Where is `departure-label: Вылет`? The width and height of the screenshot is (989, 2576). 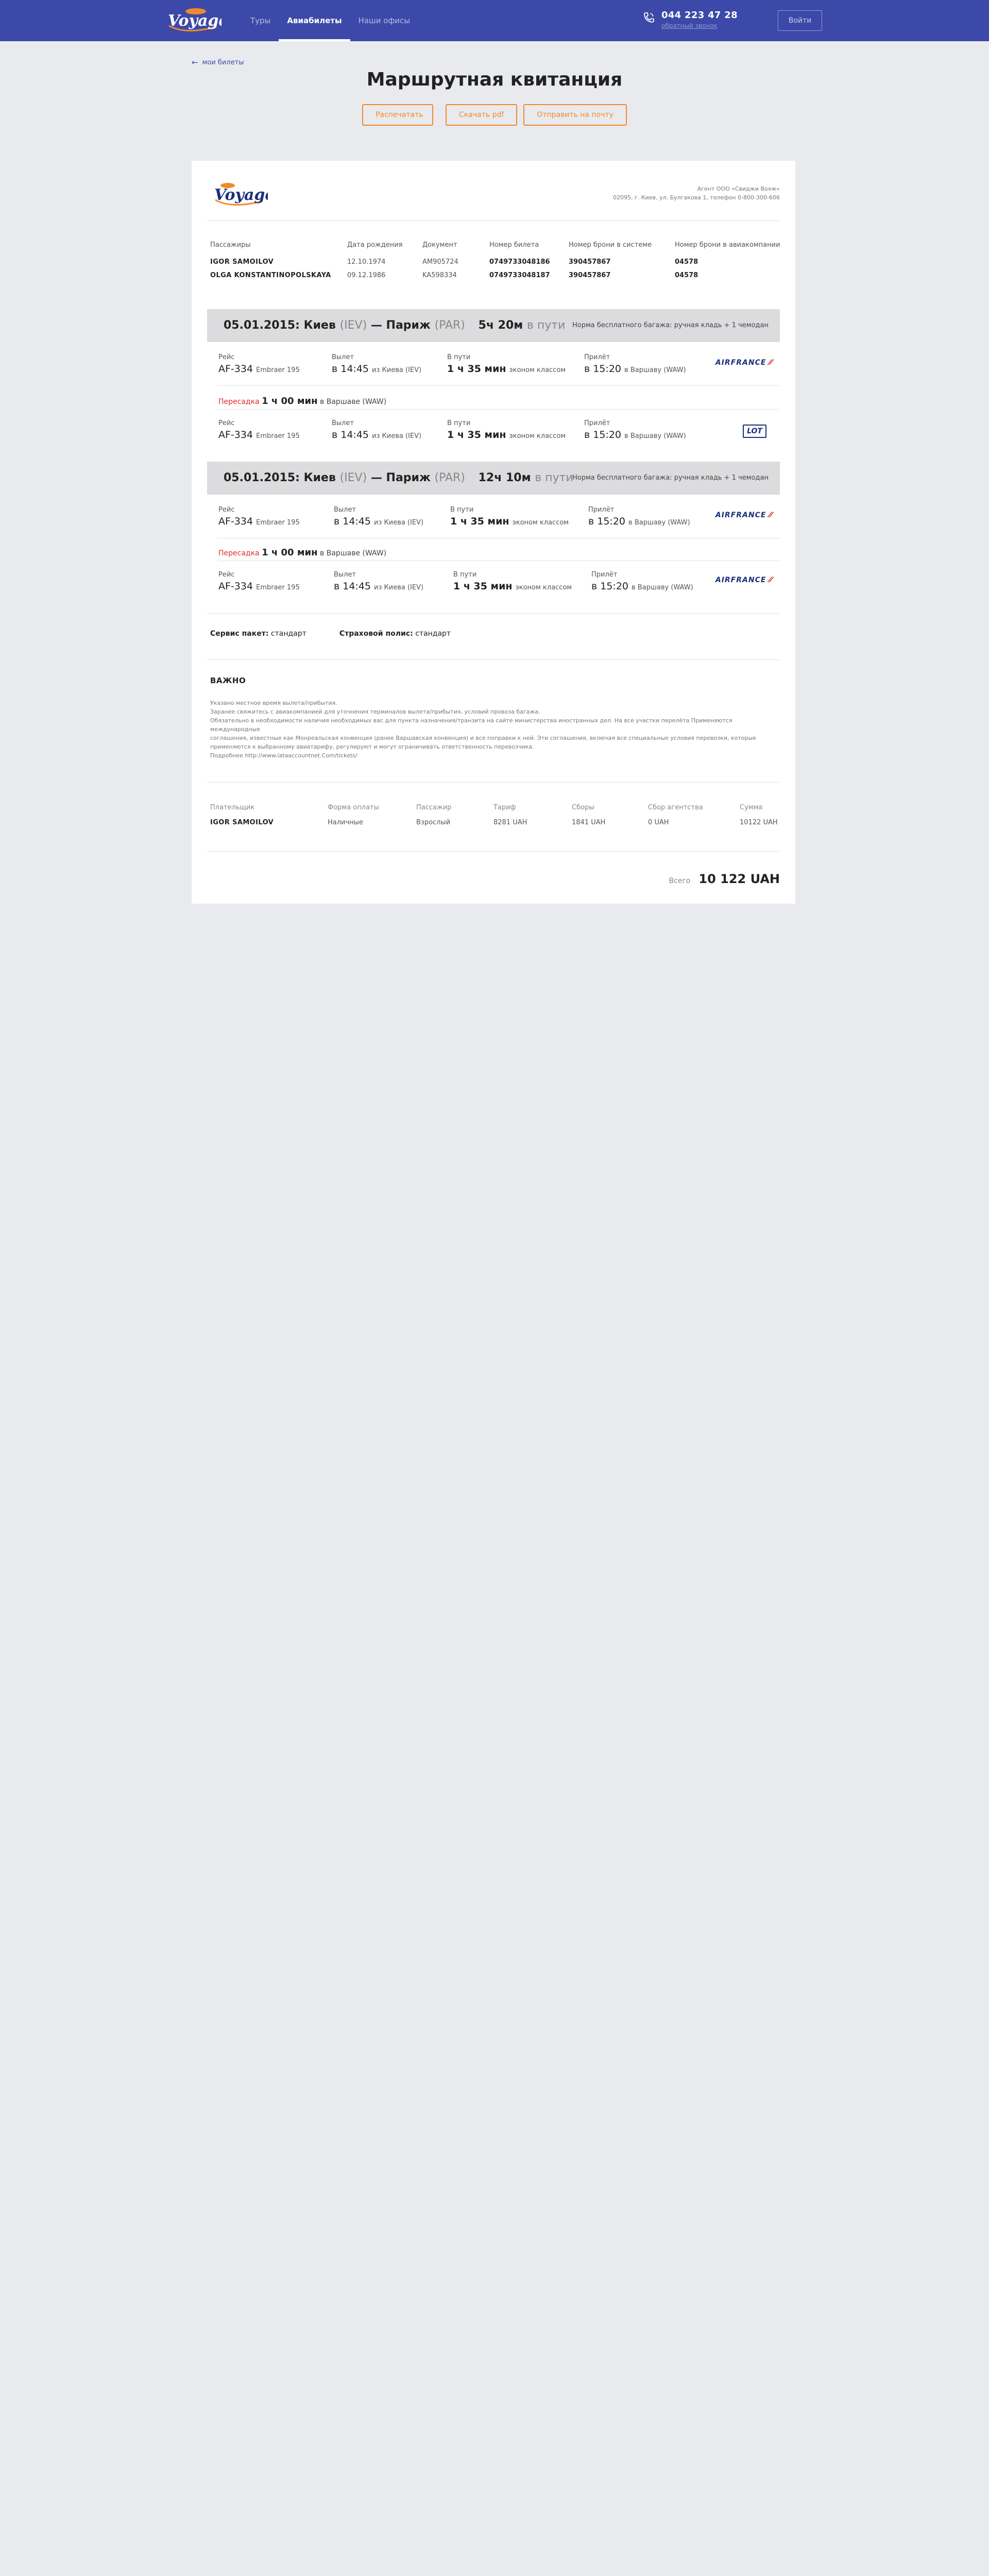
departure-label: Вылет is located at coordinates (345, 510).